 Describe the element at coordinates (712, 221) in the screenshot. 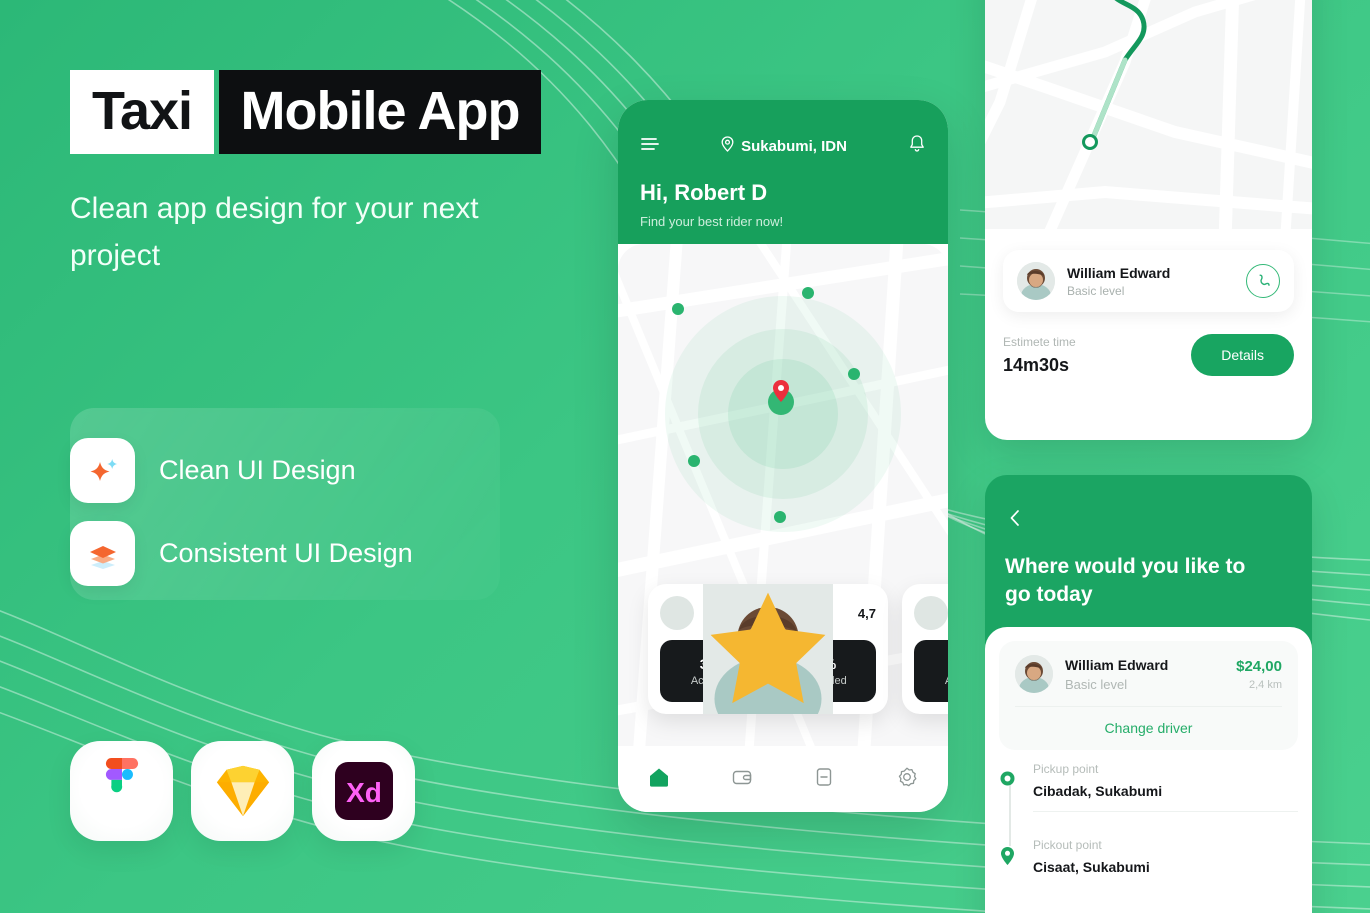

I see `greeting-subtitle: Find your best rider now!` at that location.